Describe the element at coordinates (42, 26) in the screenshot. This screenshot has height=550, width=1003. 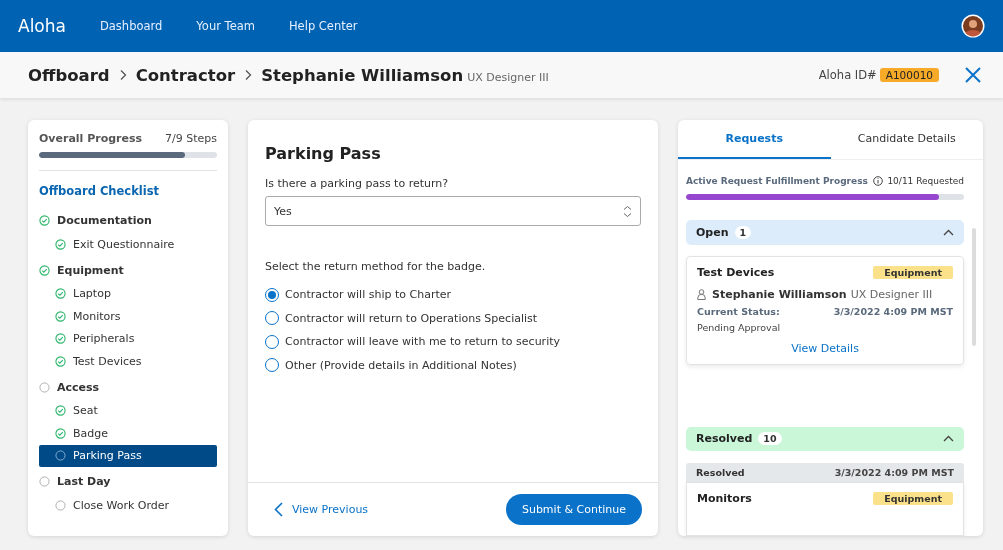
I see `app-logo: Aloha` at that location.